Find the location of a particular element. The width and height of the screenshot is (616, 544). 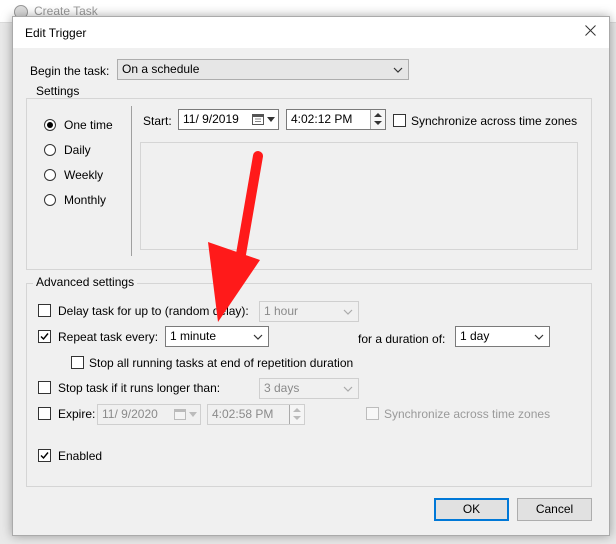

settings-group-label: Settings is located at coordinates (58, 91).